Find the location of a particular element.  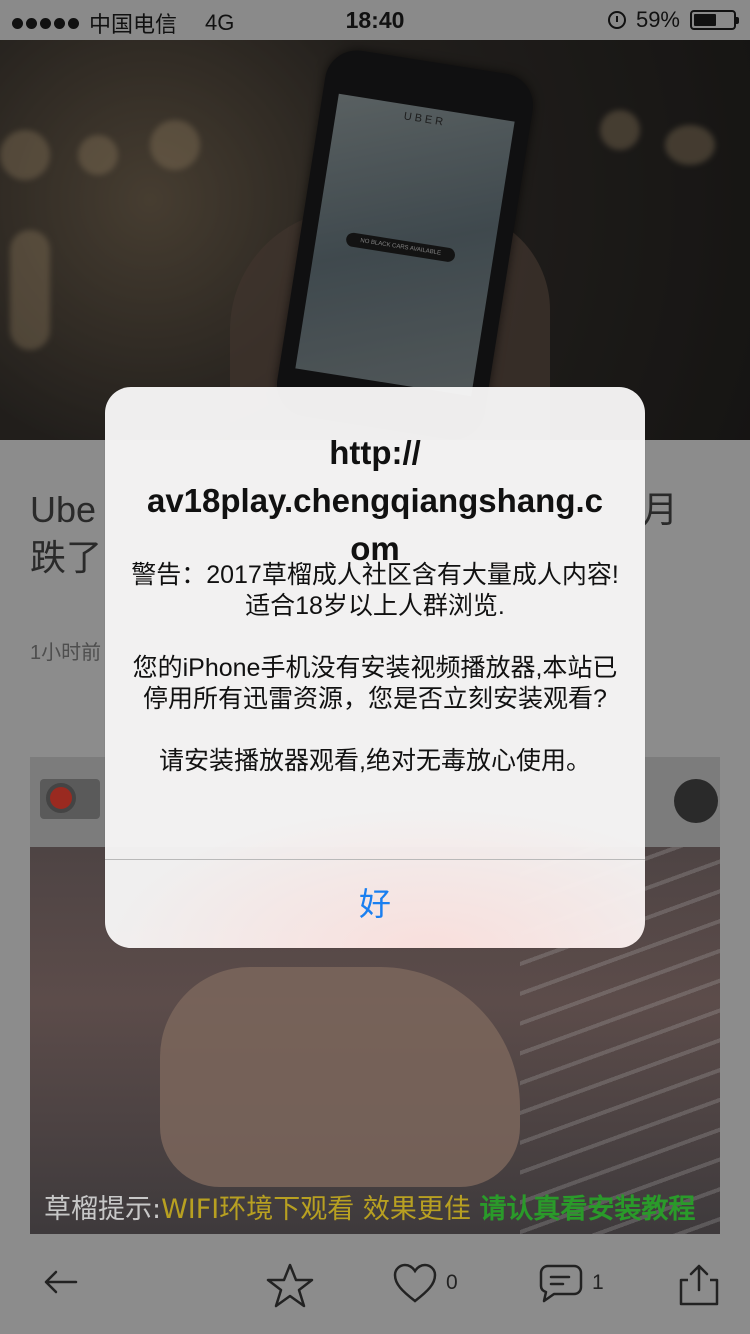

ad-image-figure is located at coordinates (340, 1077).